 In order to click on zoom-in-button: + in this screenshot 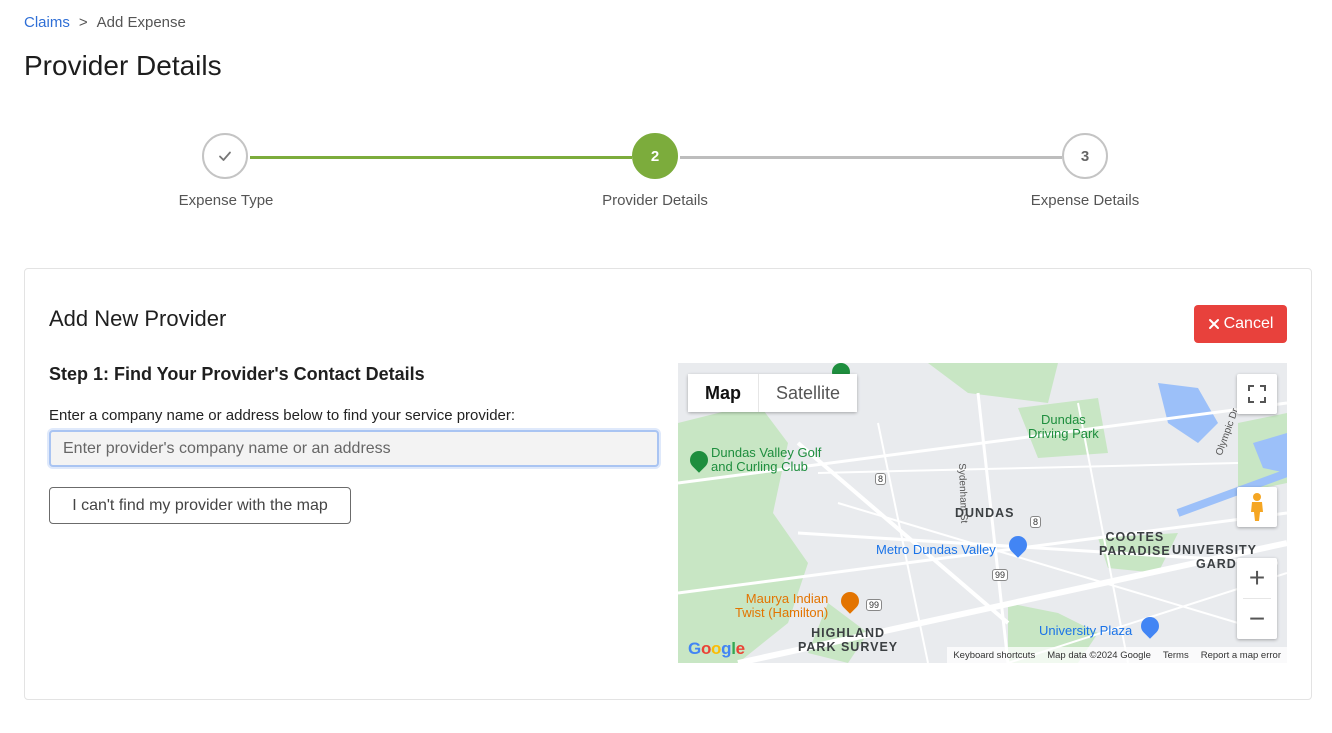, I will do `click(1257, 578)`.